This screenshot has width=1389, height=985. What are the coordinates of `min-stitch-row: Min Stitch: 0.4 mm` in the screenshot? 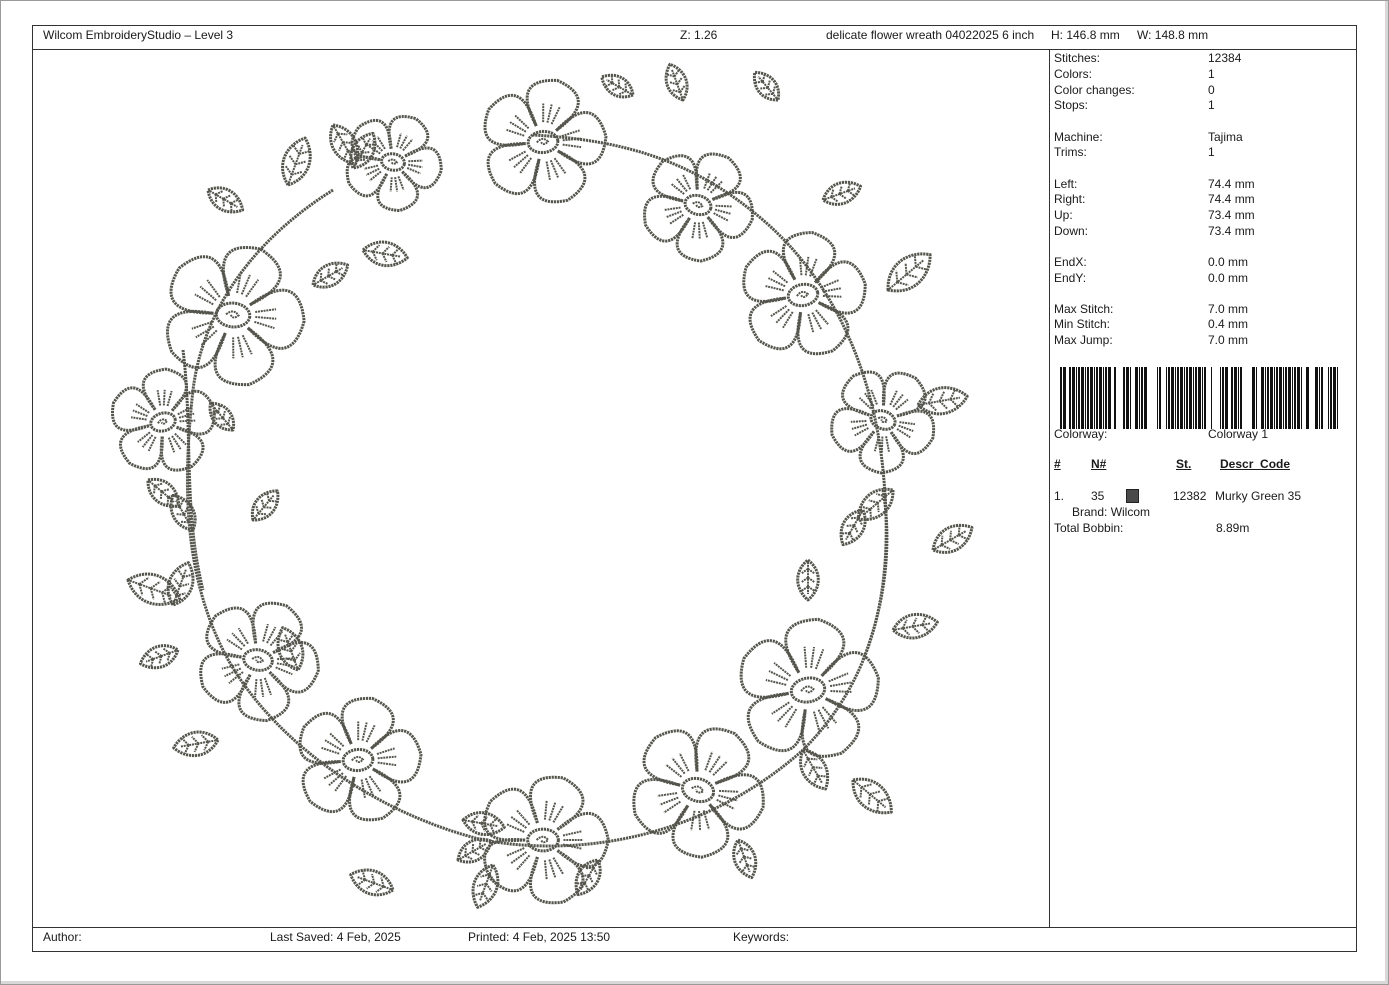 It's located at (1151, 324).